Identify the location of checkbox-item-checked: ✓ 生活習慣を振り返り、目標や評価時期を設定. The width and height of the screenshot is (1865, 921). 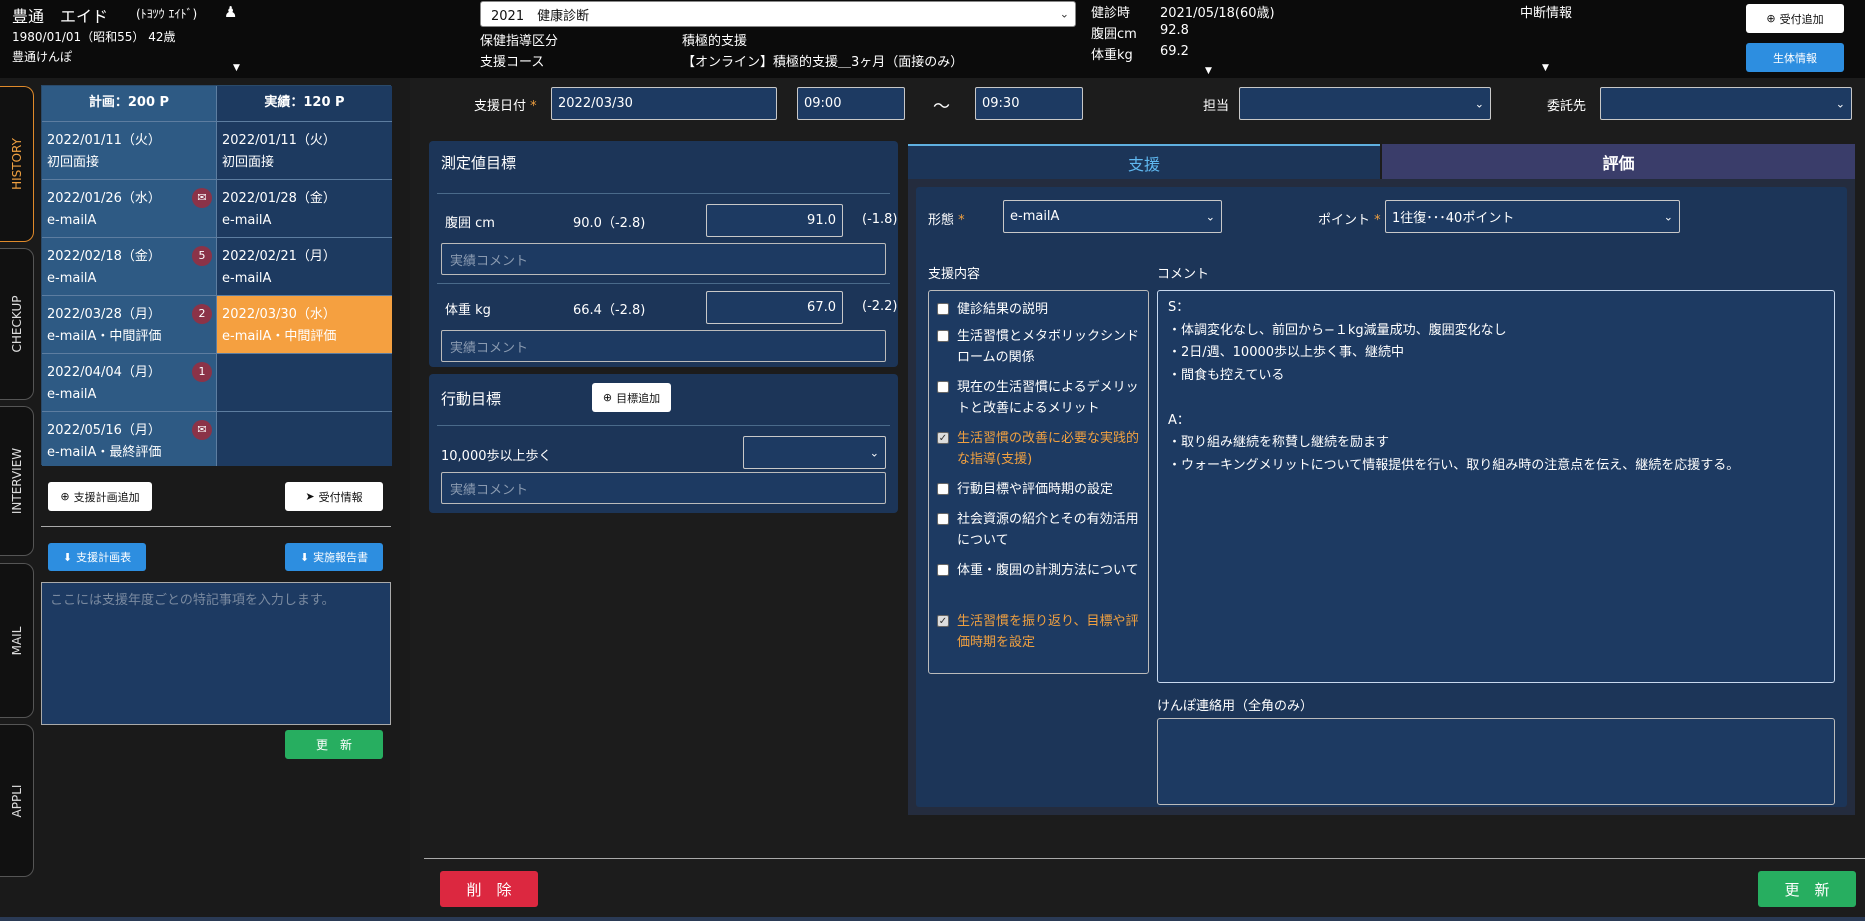
(1039, 632).